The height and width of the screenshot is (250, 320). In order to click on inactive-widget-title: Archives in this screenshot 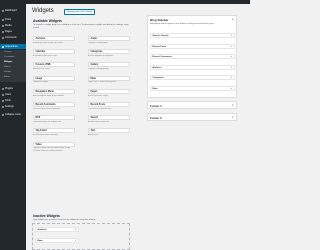, I will do `click(42, 230)`.